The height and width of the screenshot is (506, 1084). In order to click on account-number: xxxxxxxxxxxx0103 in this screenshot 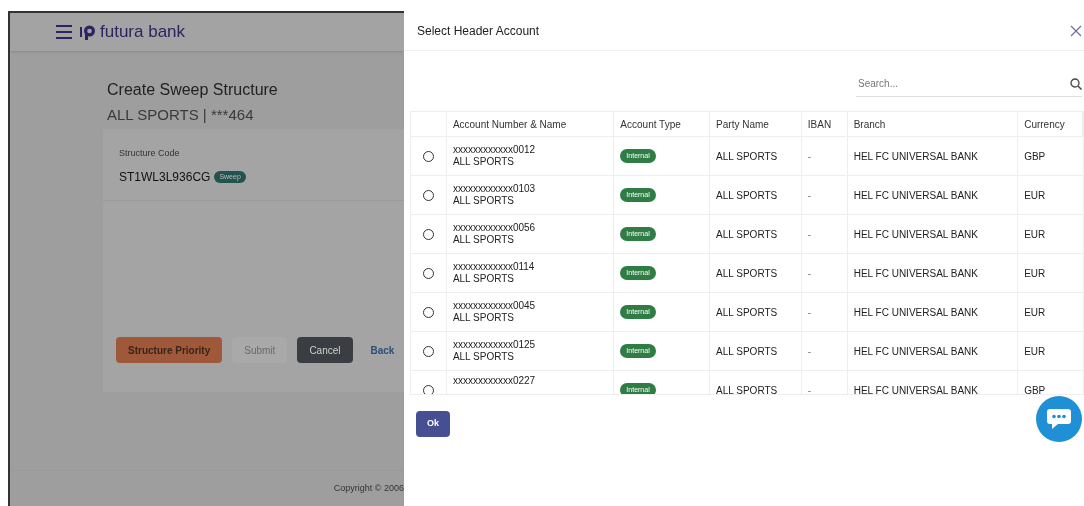, I will do `click(494, 189)`.